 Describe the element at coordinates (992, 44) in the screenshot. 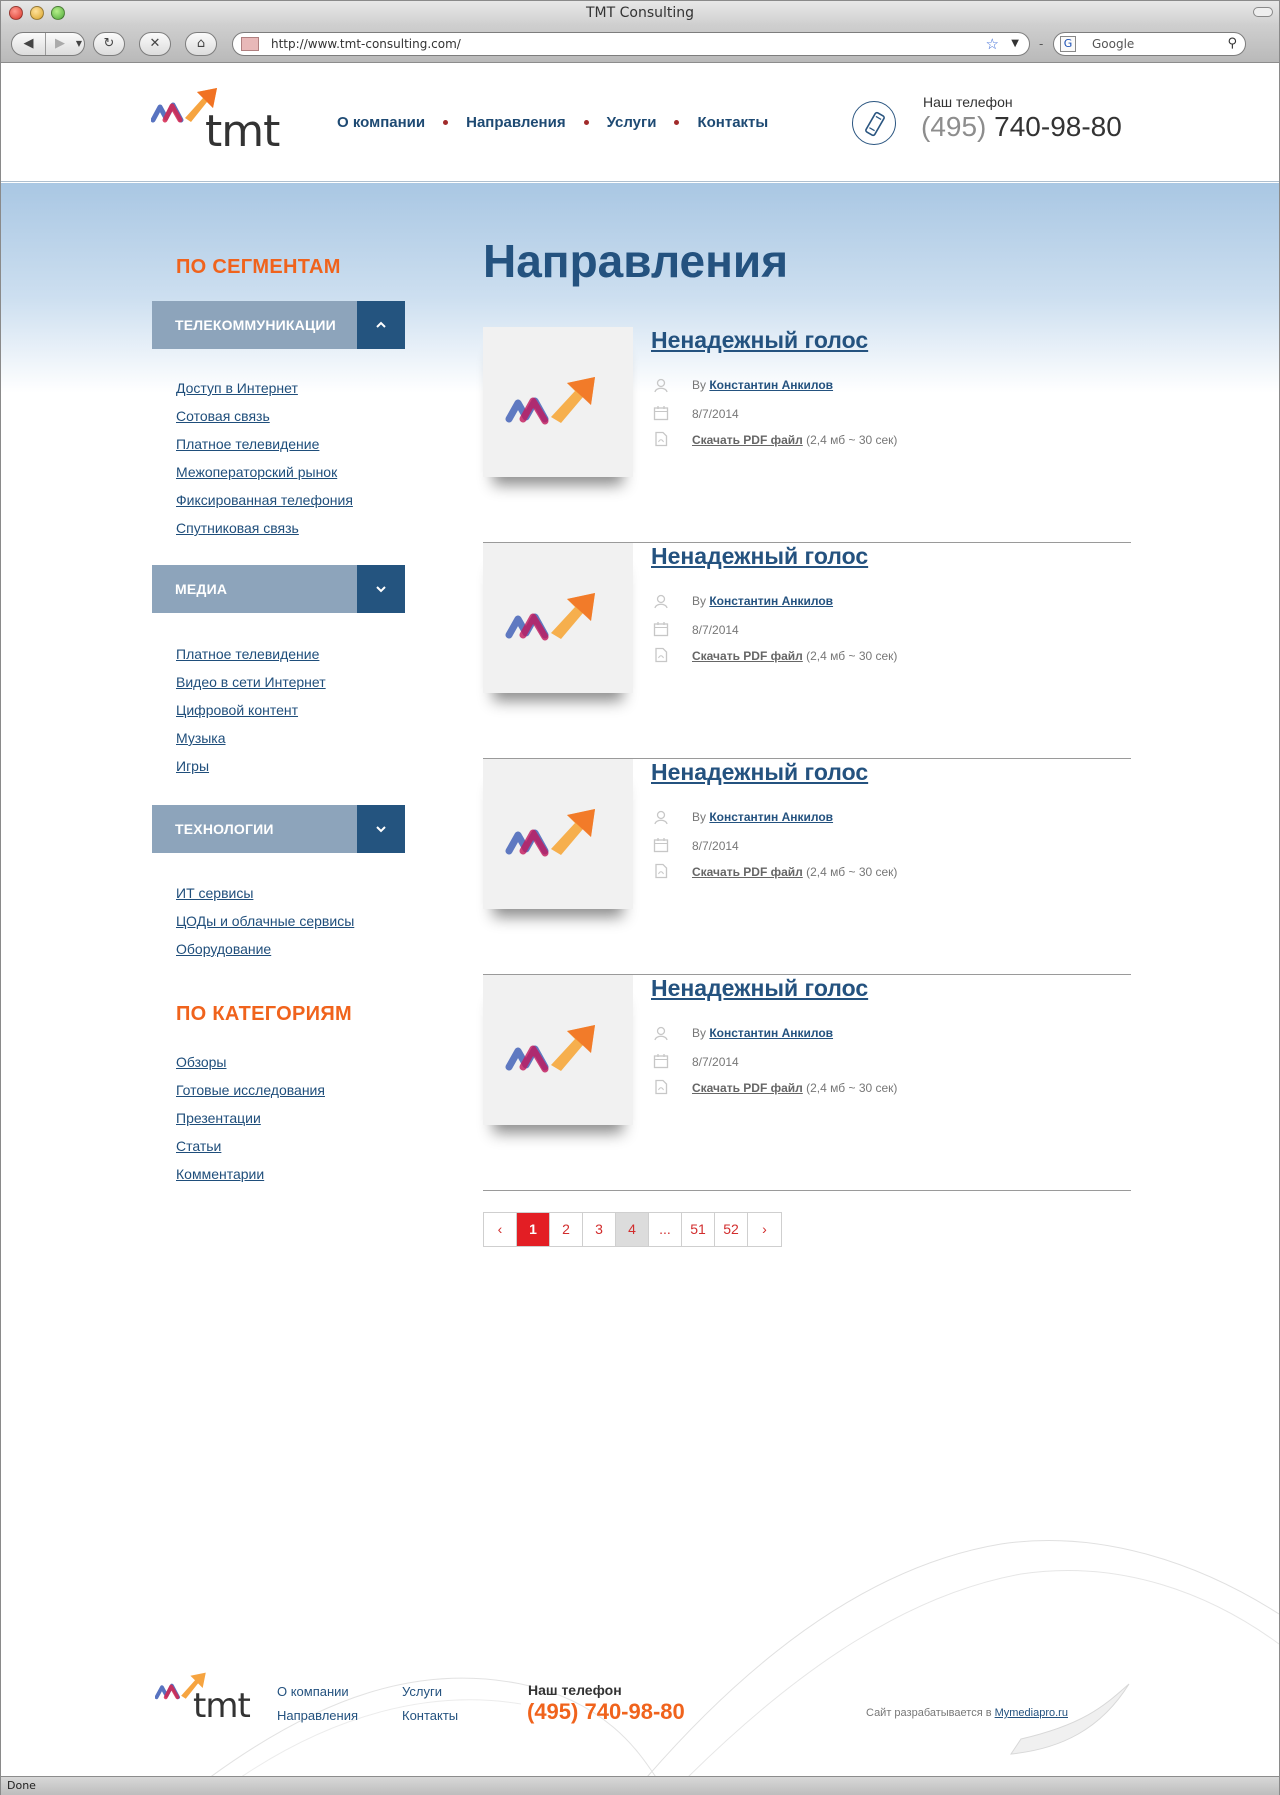

I see `bookmark-star-icon: ☆` at that location.